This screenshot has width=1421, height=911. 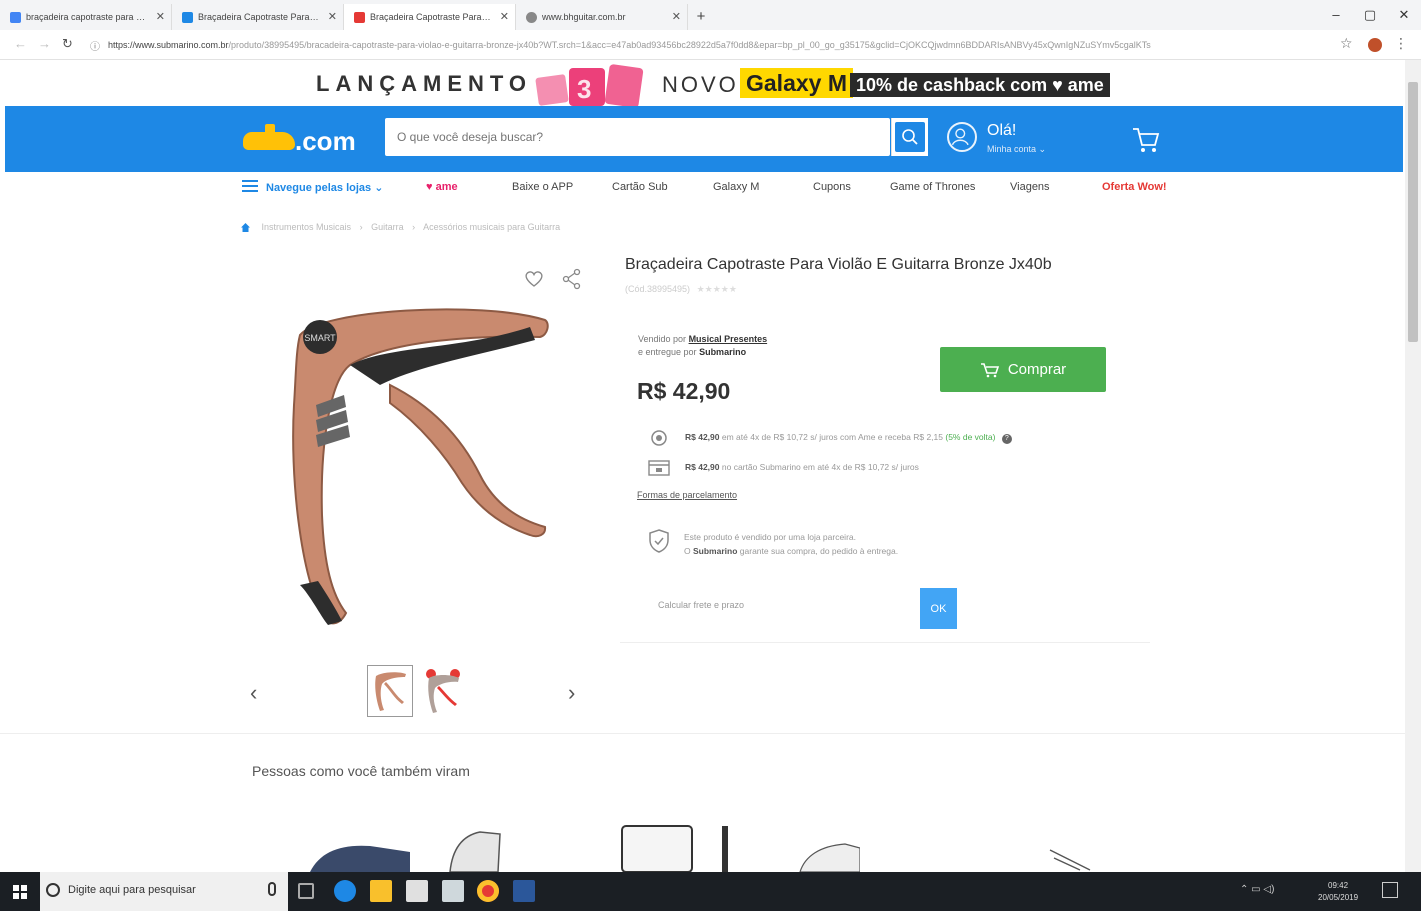 I want to click on browser-tab: www.bhguitar.com.br ✕, so click(x=602, y=17).